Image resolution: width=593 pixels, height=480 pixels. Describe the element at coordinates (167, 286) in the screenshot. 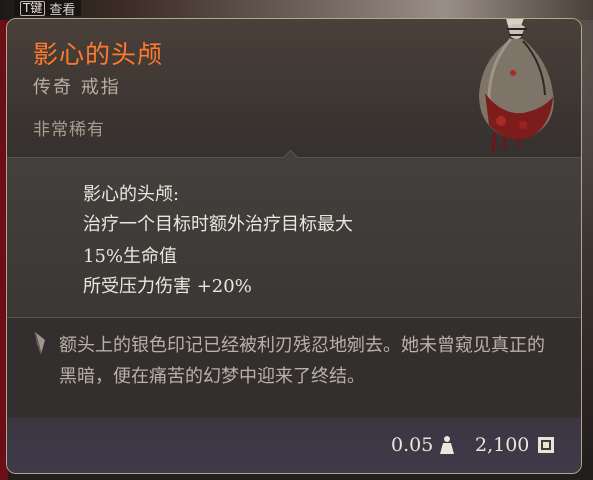

I see `effect-line: 所受压力伤害 +20%` at that location.